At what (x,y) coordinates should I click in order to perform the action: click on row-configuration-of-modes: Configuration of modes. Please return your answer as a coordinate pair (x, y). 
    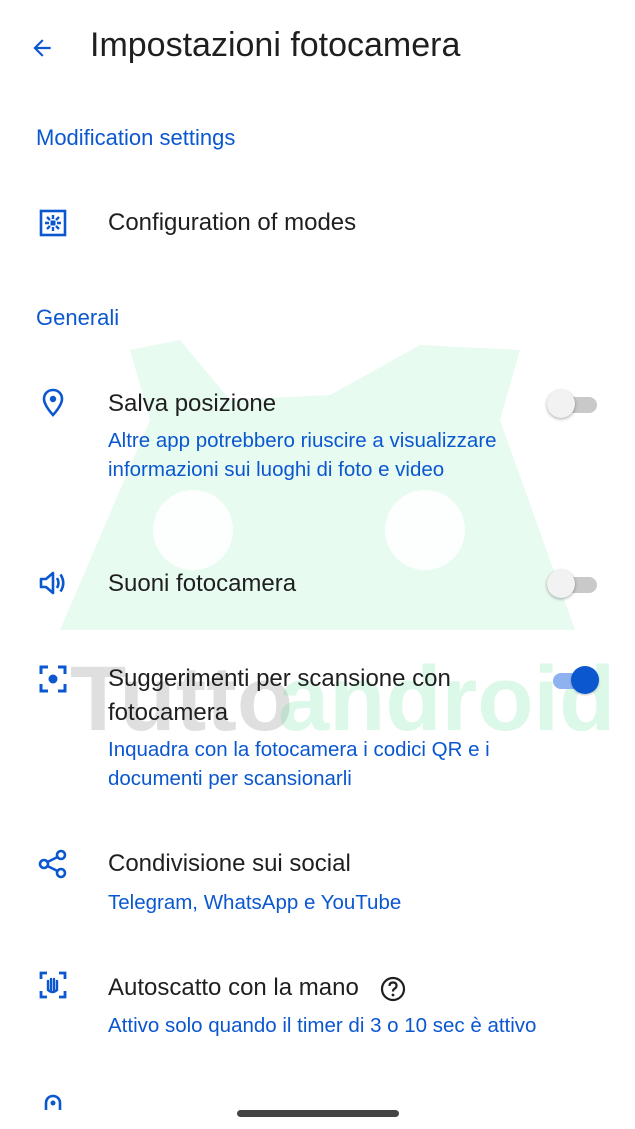
    Looking at the image, I should click on (317, 226).